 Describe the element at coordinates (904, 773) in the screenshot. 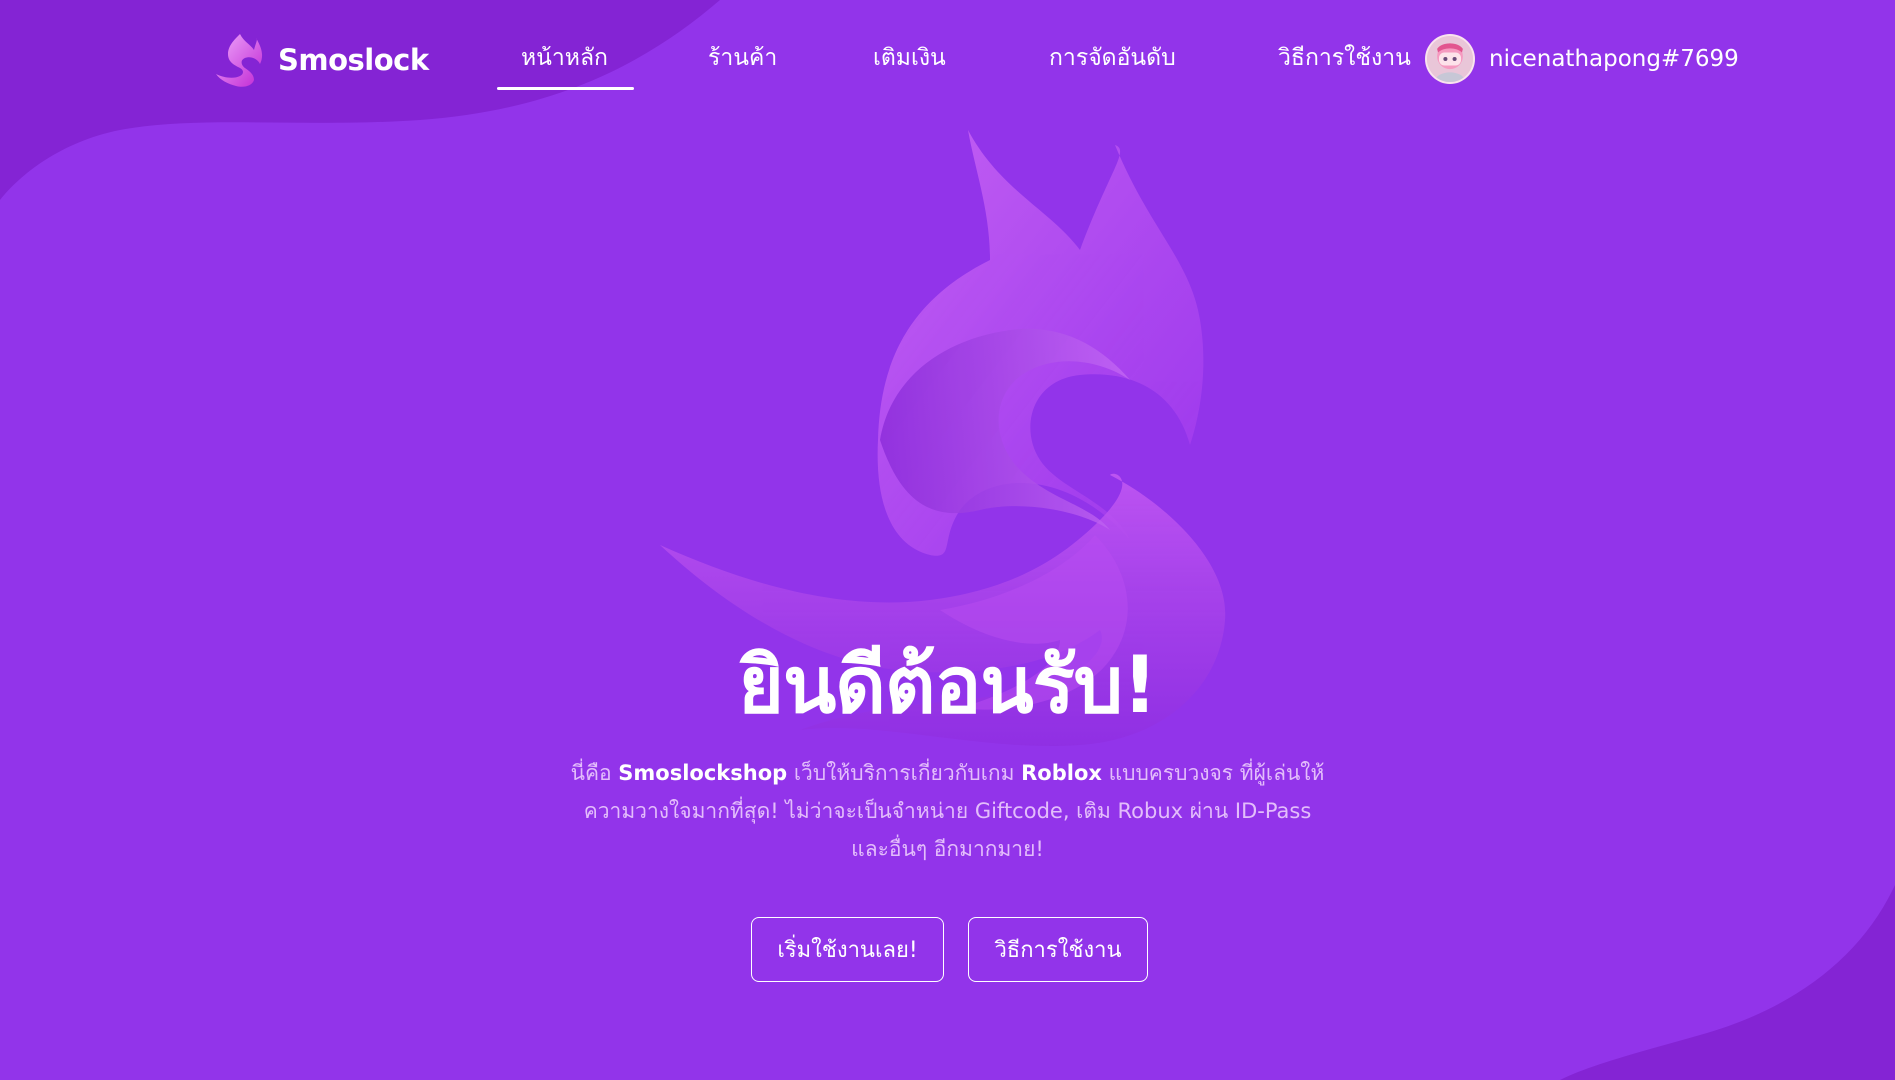

I see `hero-desc-text-2: เว็บให้บริการเกี่ยวกับเกม` at that location.